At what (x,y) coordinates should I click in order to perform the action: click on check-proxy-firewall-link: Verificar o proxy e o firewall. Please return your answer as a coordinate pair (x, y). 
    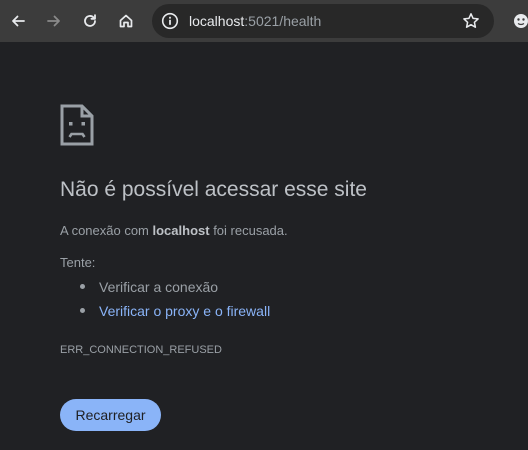
    Looking at the image, I should click on (184, 311).